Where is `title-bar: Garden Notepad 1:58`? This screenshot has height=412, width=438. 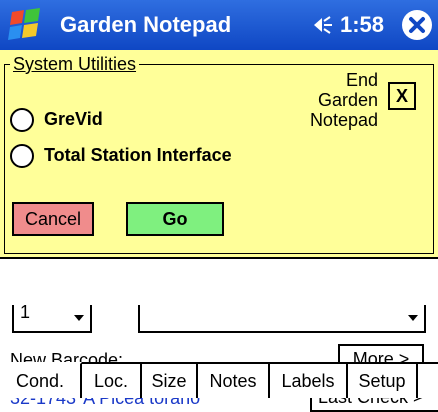
title-bar: Garden Notepad 1:58 is located at coordinates (219, 25).